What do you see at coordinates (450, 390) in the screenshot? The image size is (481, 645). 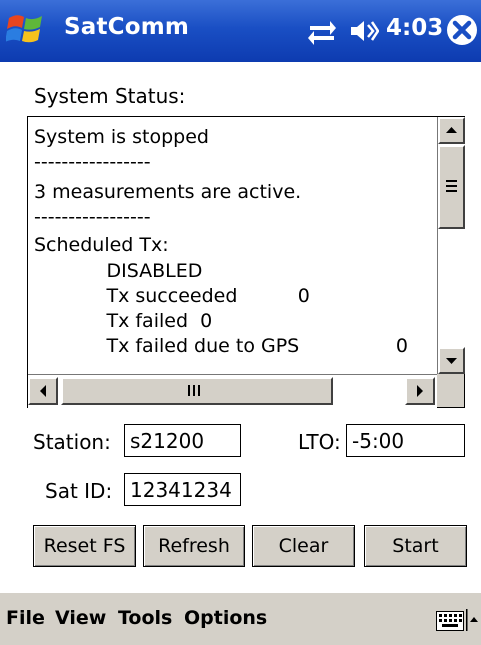 I see `scrollbar-corner` at bounding box center [450, 390].